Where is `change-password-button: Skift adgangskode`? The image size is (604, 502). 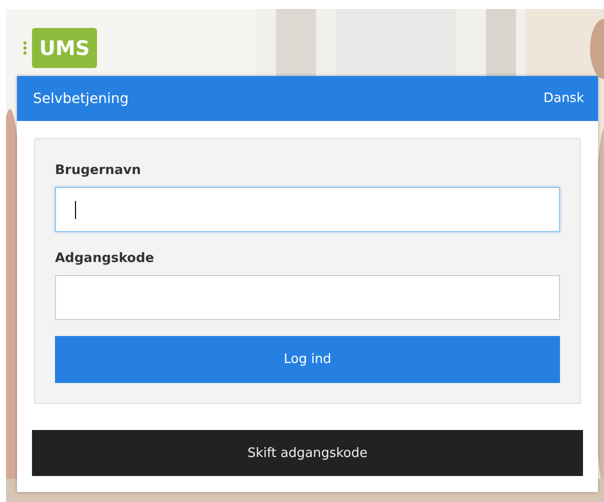
change-password-button: Skift adgangskode is located at coordinates (307, 453).